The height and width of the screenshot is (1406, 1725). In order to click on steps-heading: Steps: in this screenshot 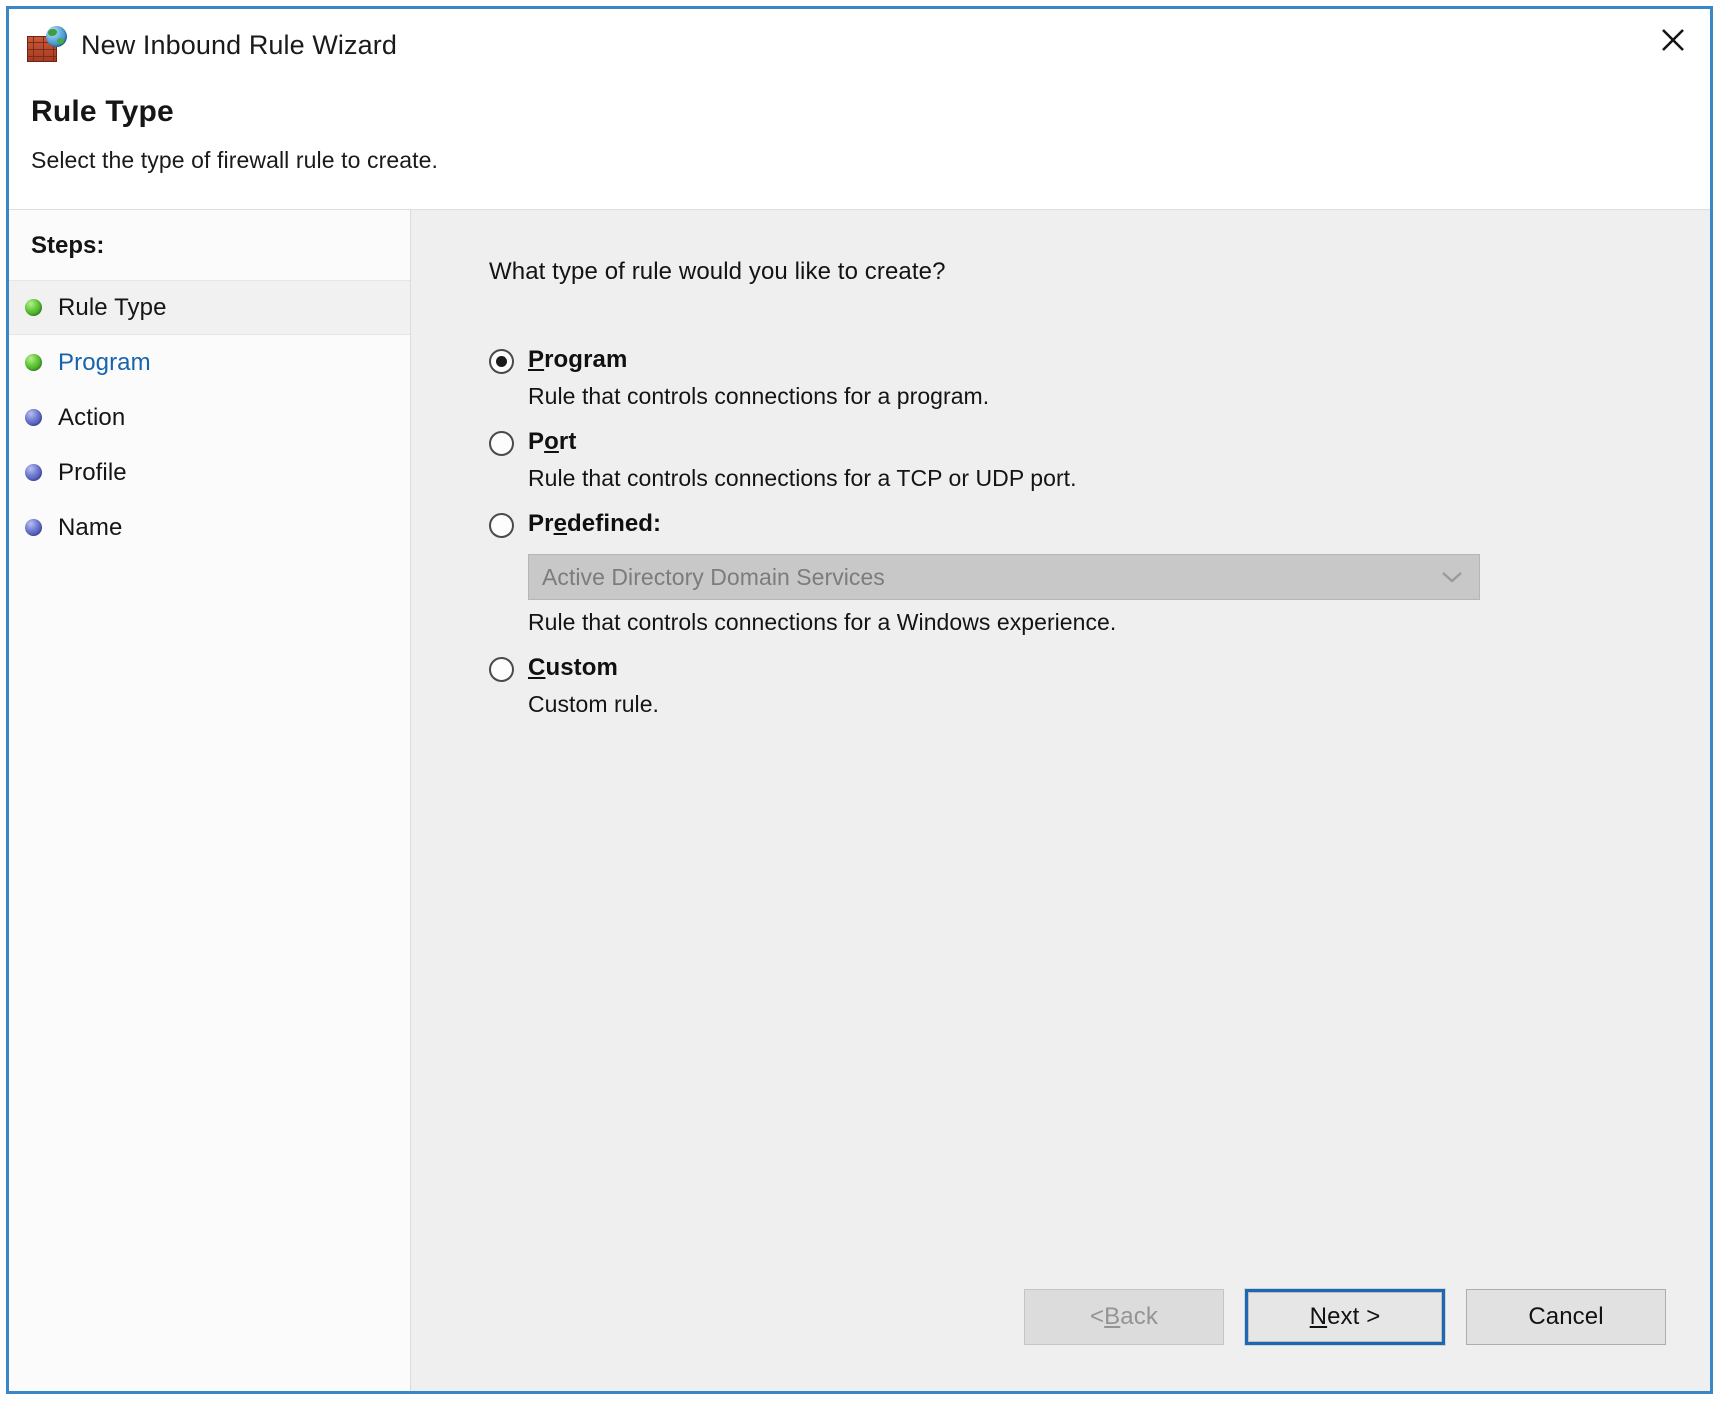, I will do `click(68, 245)`.